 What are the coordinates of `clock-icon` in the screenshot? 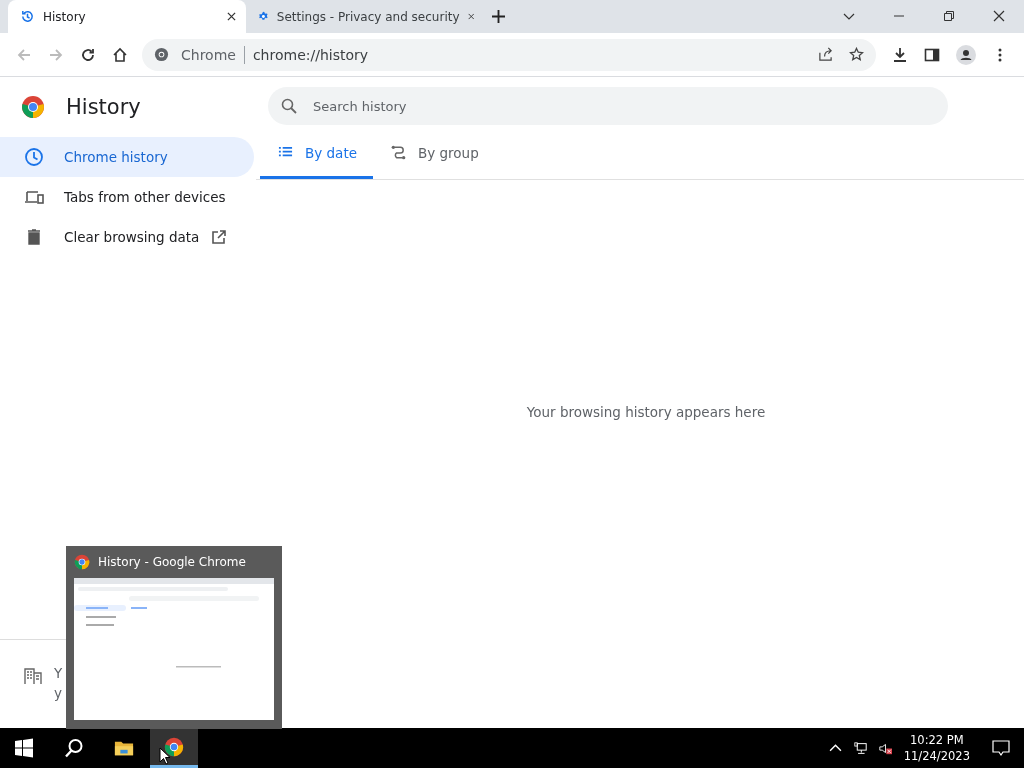 It's located at (34, 157).